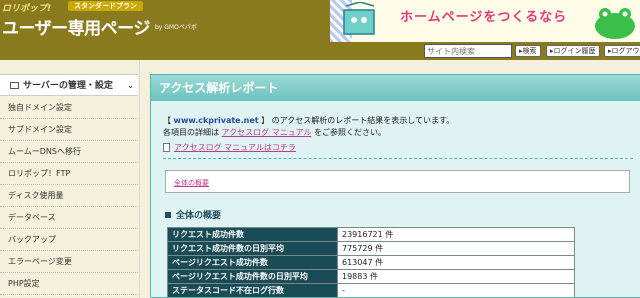 Image resolution: width=640 pixels, height=298 pixels. What do you see at coordinates (456, 262) in the screenshot?
I see `stat-value: 613047 件` at bounding box center [456, 262].